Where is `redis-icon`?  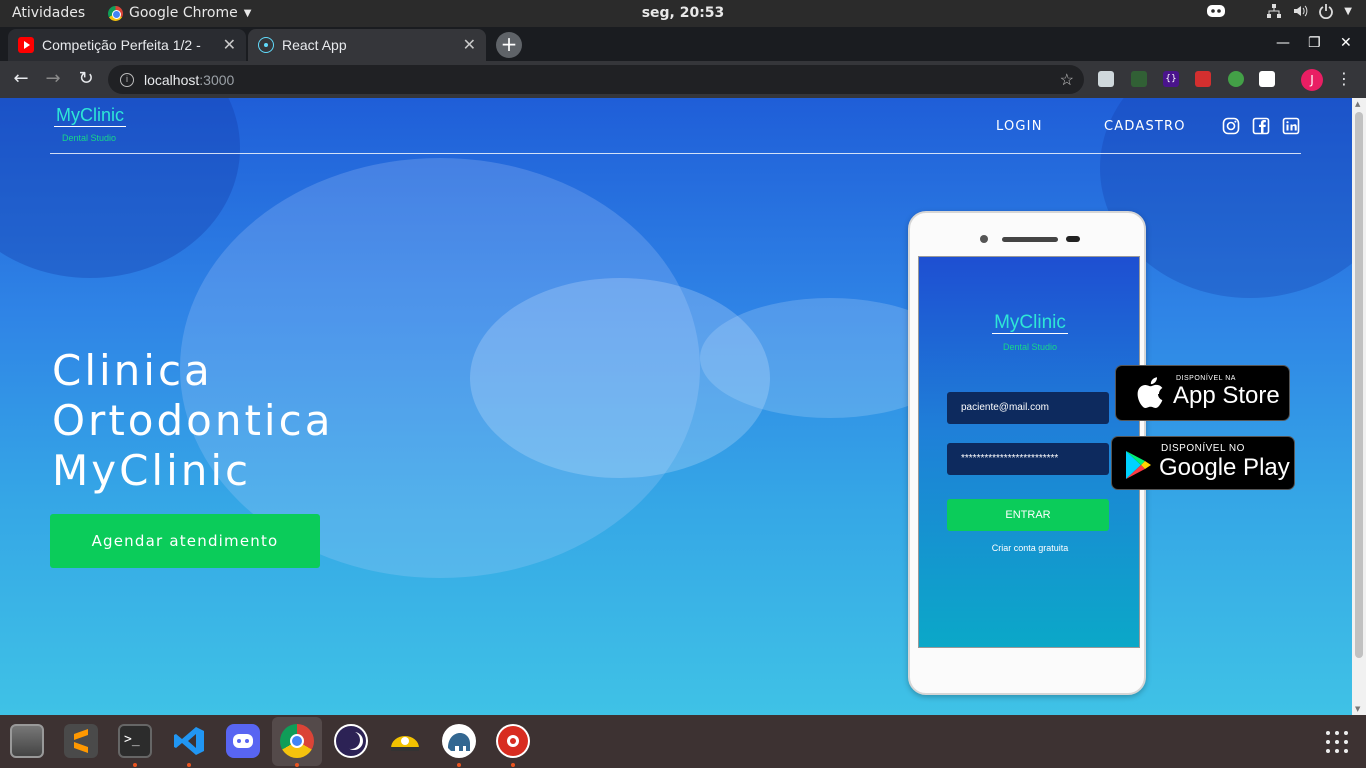
redis-icon is located at coordinates (513, 741).